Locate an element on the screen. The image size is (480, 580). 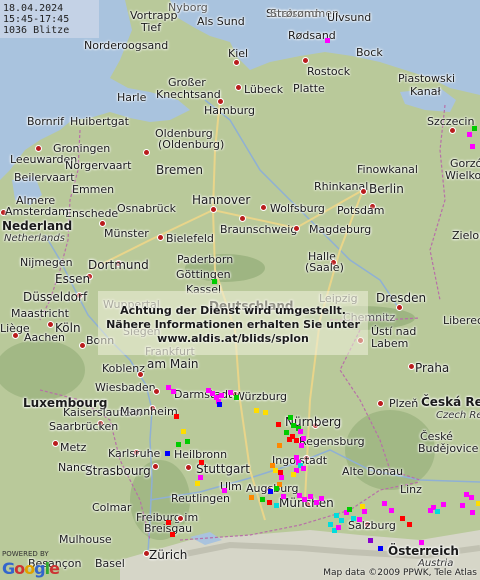
notice-link: www.aldis.at/blids/splon is located at coordinates (233, 338).